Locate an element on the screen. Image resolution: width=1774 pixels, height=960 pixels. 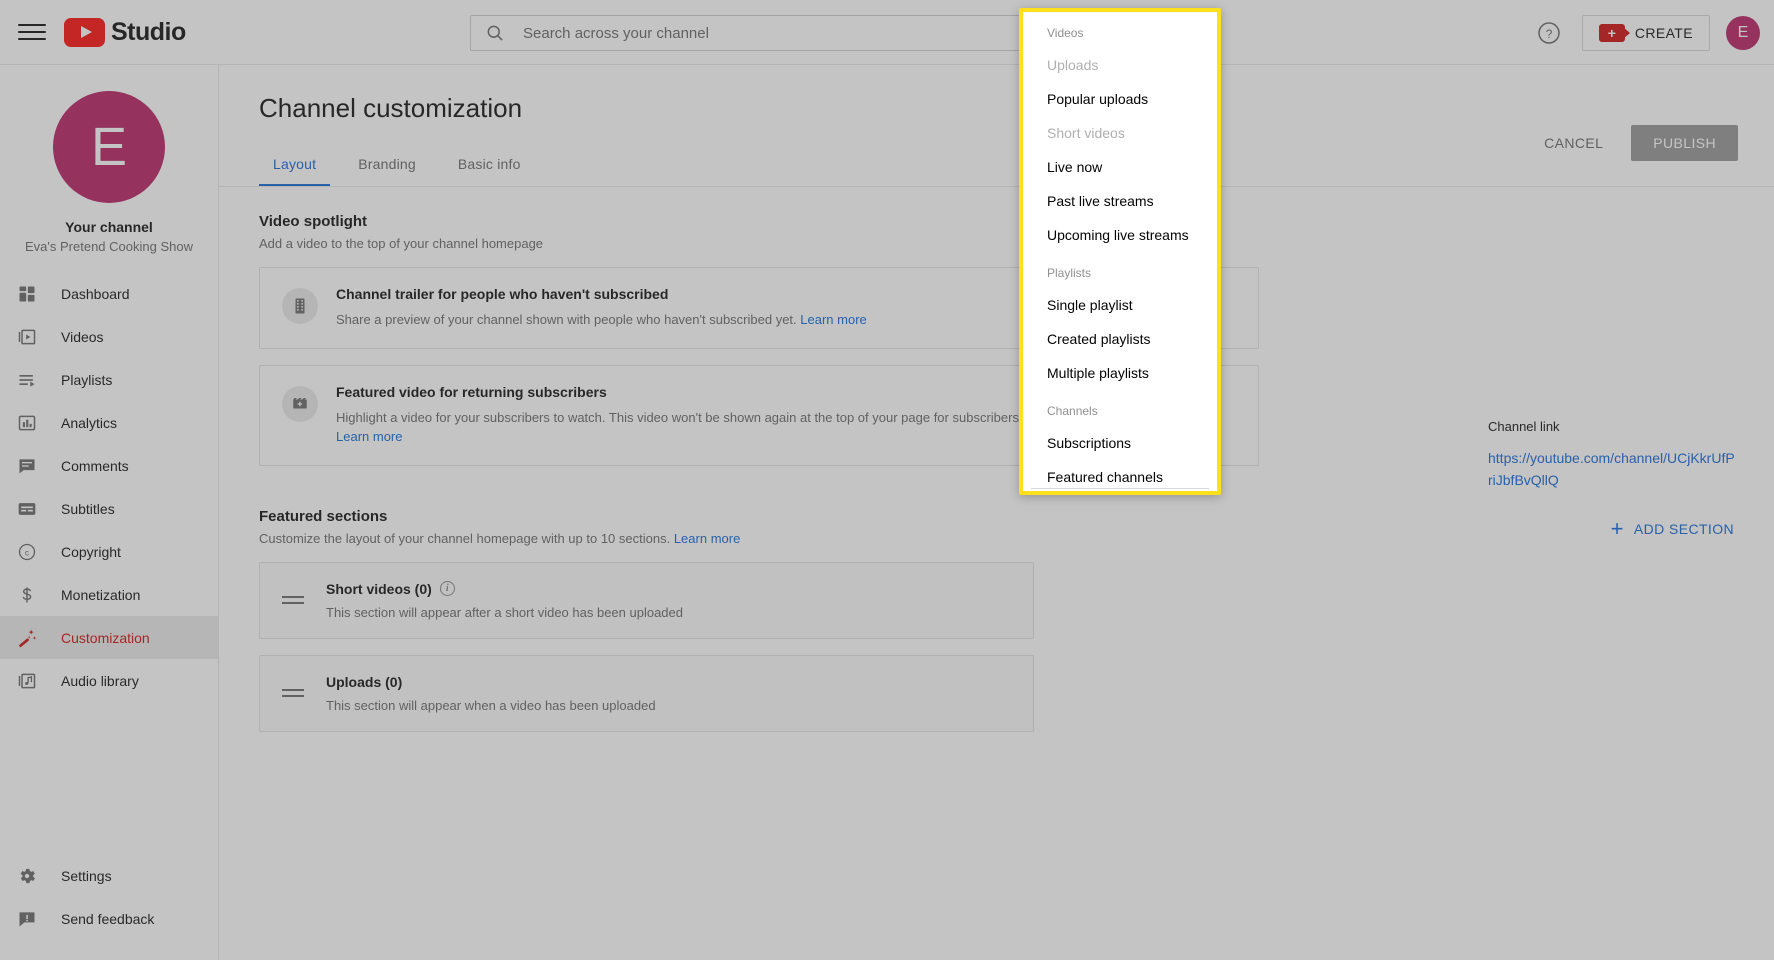
film-strip-icon is located at coordinates (300, 306).